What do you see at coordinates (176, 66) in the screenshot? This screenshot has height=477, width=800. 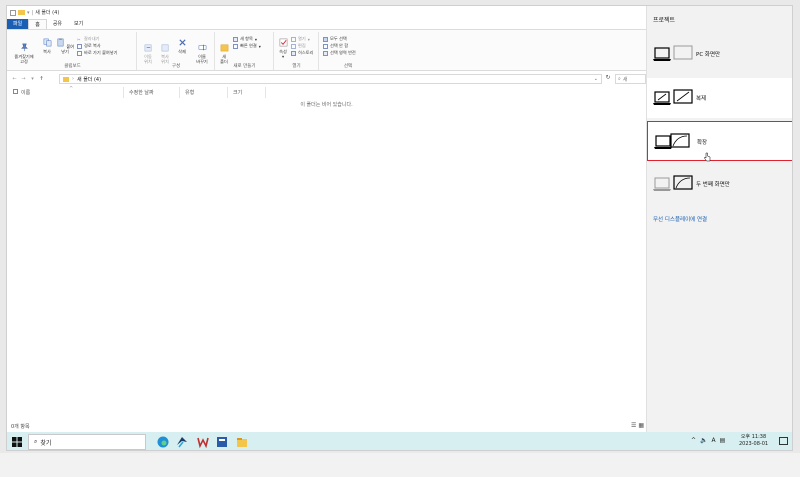 I see `organize-group-label: 구성` at bounding box center [176, 66].